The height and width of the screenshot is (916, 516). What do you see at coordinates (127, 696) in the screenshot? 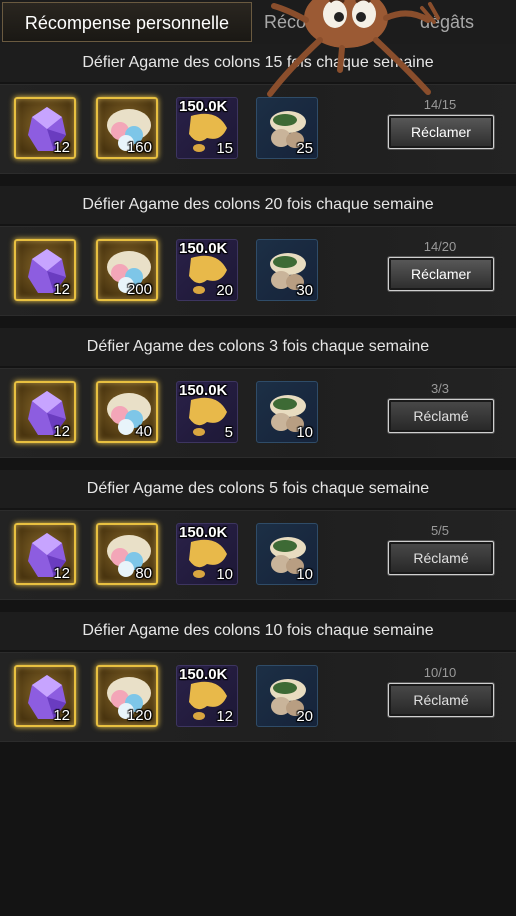
I see `reward-item-dough: 120` at bounding box center [127, 696].